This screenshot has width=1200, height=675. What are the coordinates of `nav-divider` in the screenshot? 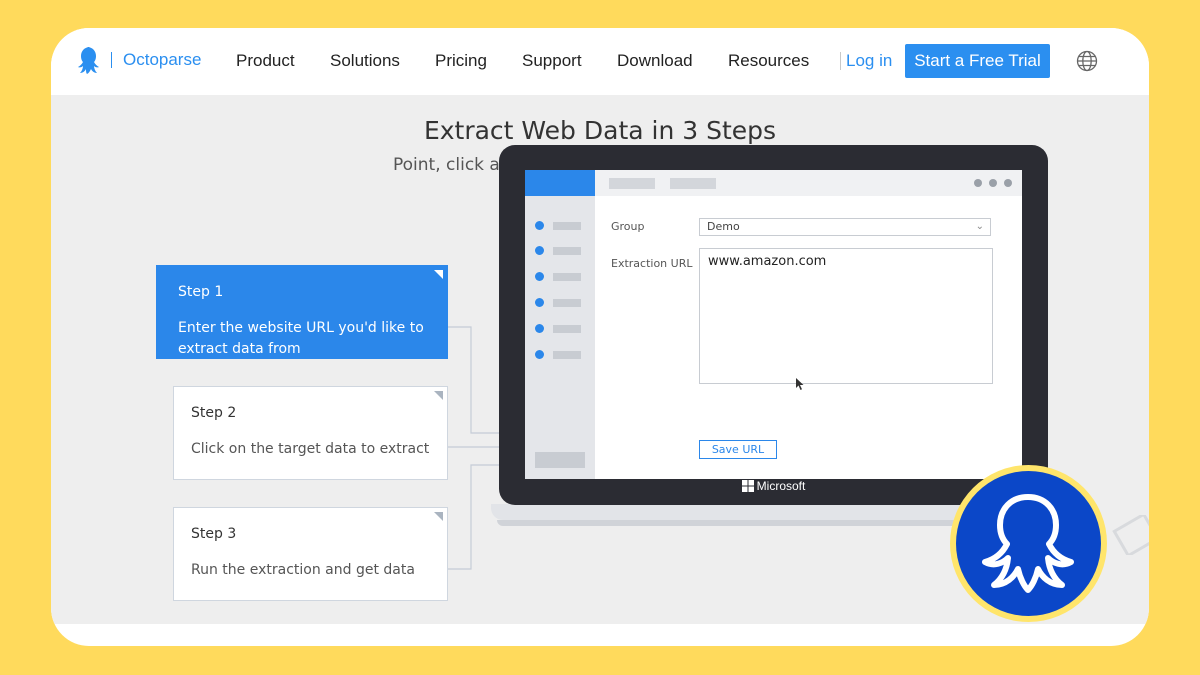 It's located at (840, 61).